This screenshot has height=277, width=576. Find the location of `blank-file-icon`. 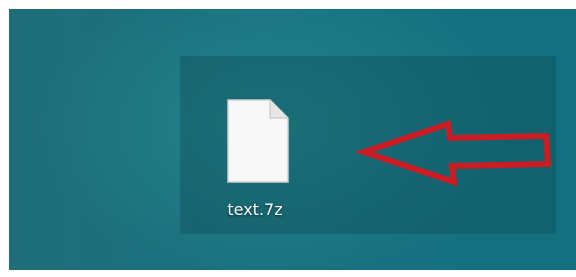

blank-file-icon is located at coordinates (258, 141).